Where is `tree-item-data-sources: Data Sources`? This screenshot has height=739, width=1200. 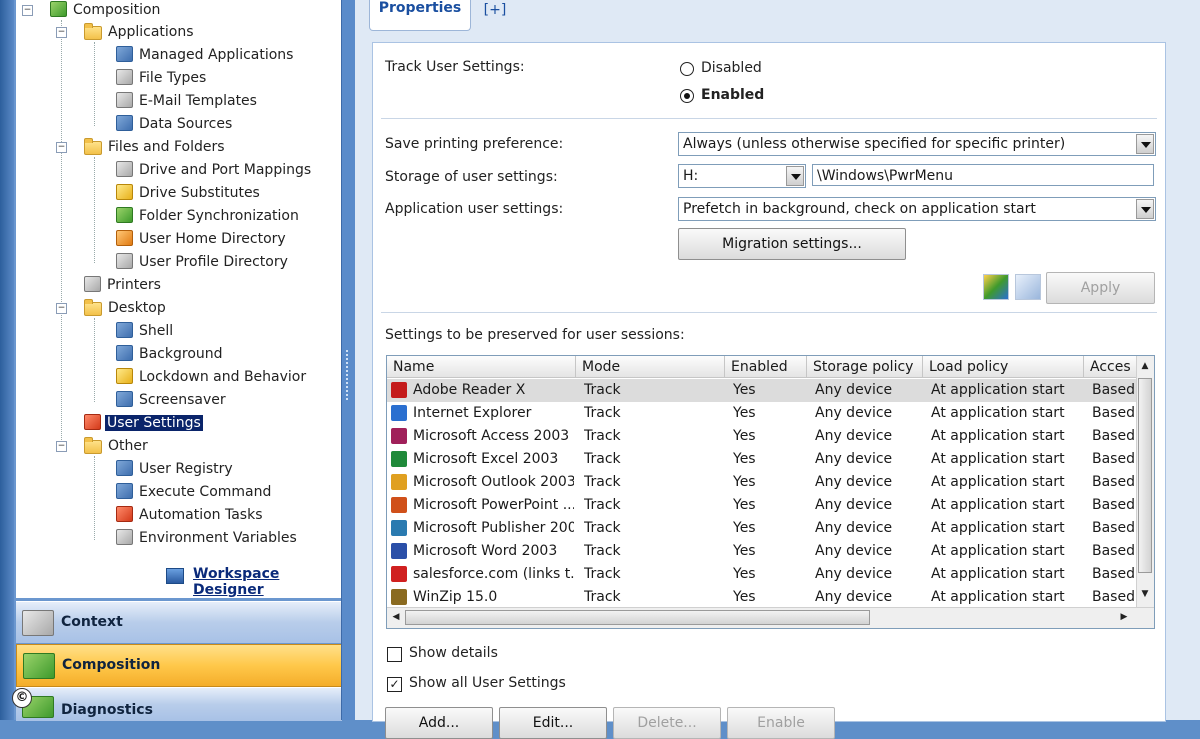 tree-item-data-sources: Data Sources is located at coordinates (175, 124).